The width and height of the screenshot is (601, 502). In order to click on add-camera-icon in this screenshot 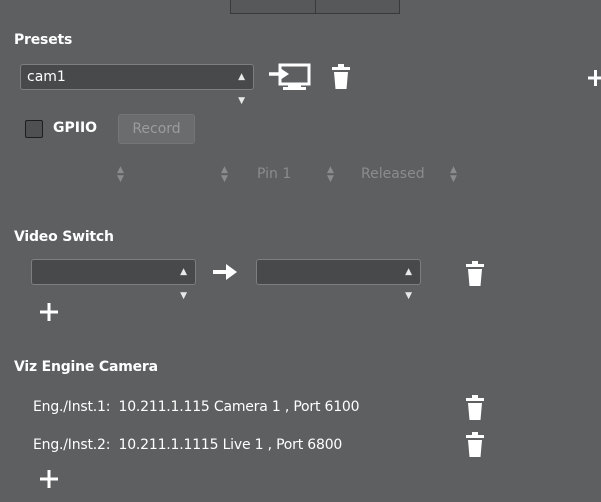, I will do `click(49, 479)`.